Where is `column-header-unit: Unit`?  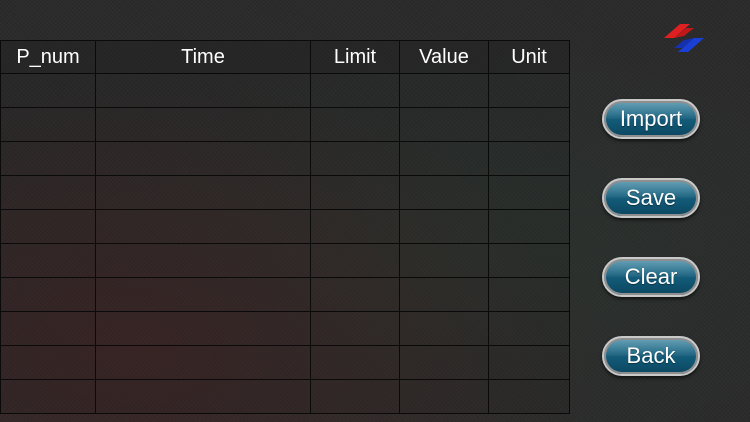
column-header-unit: Unit is located at coordinates (529, 57).